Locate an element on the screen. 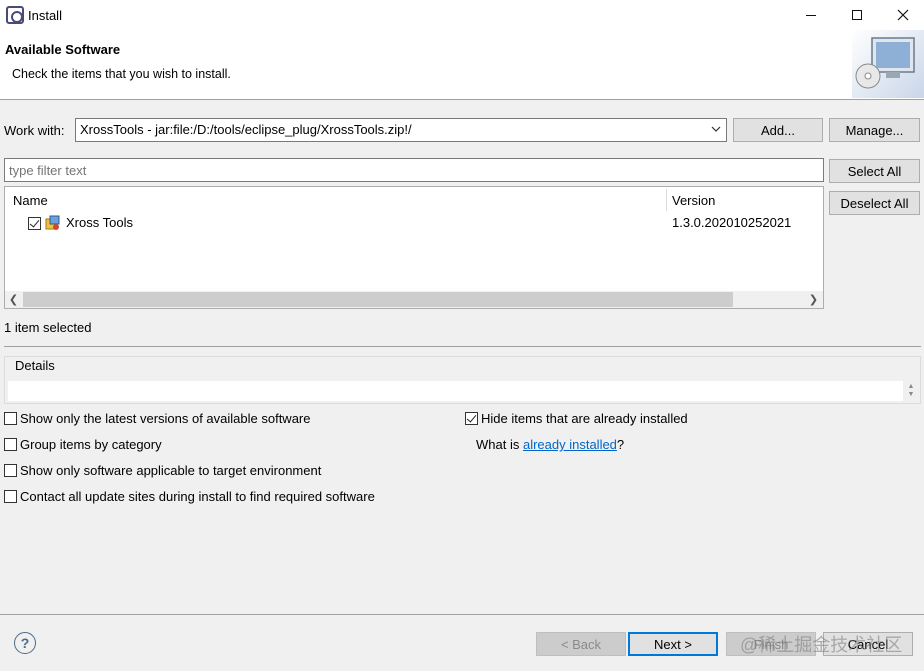 The height and width of the screenshot is (671, 924). maximize-icon is located at coordinates (857, 15).